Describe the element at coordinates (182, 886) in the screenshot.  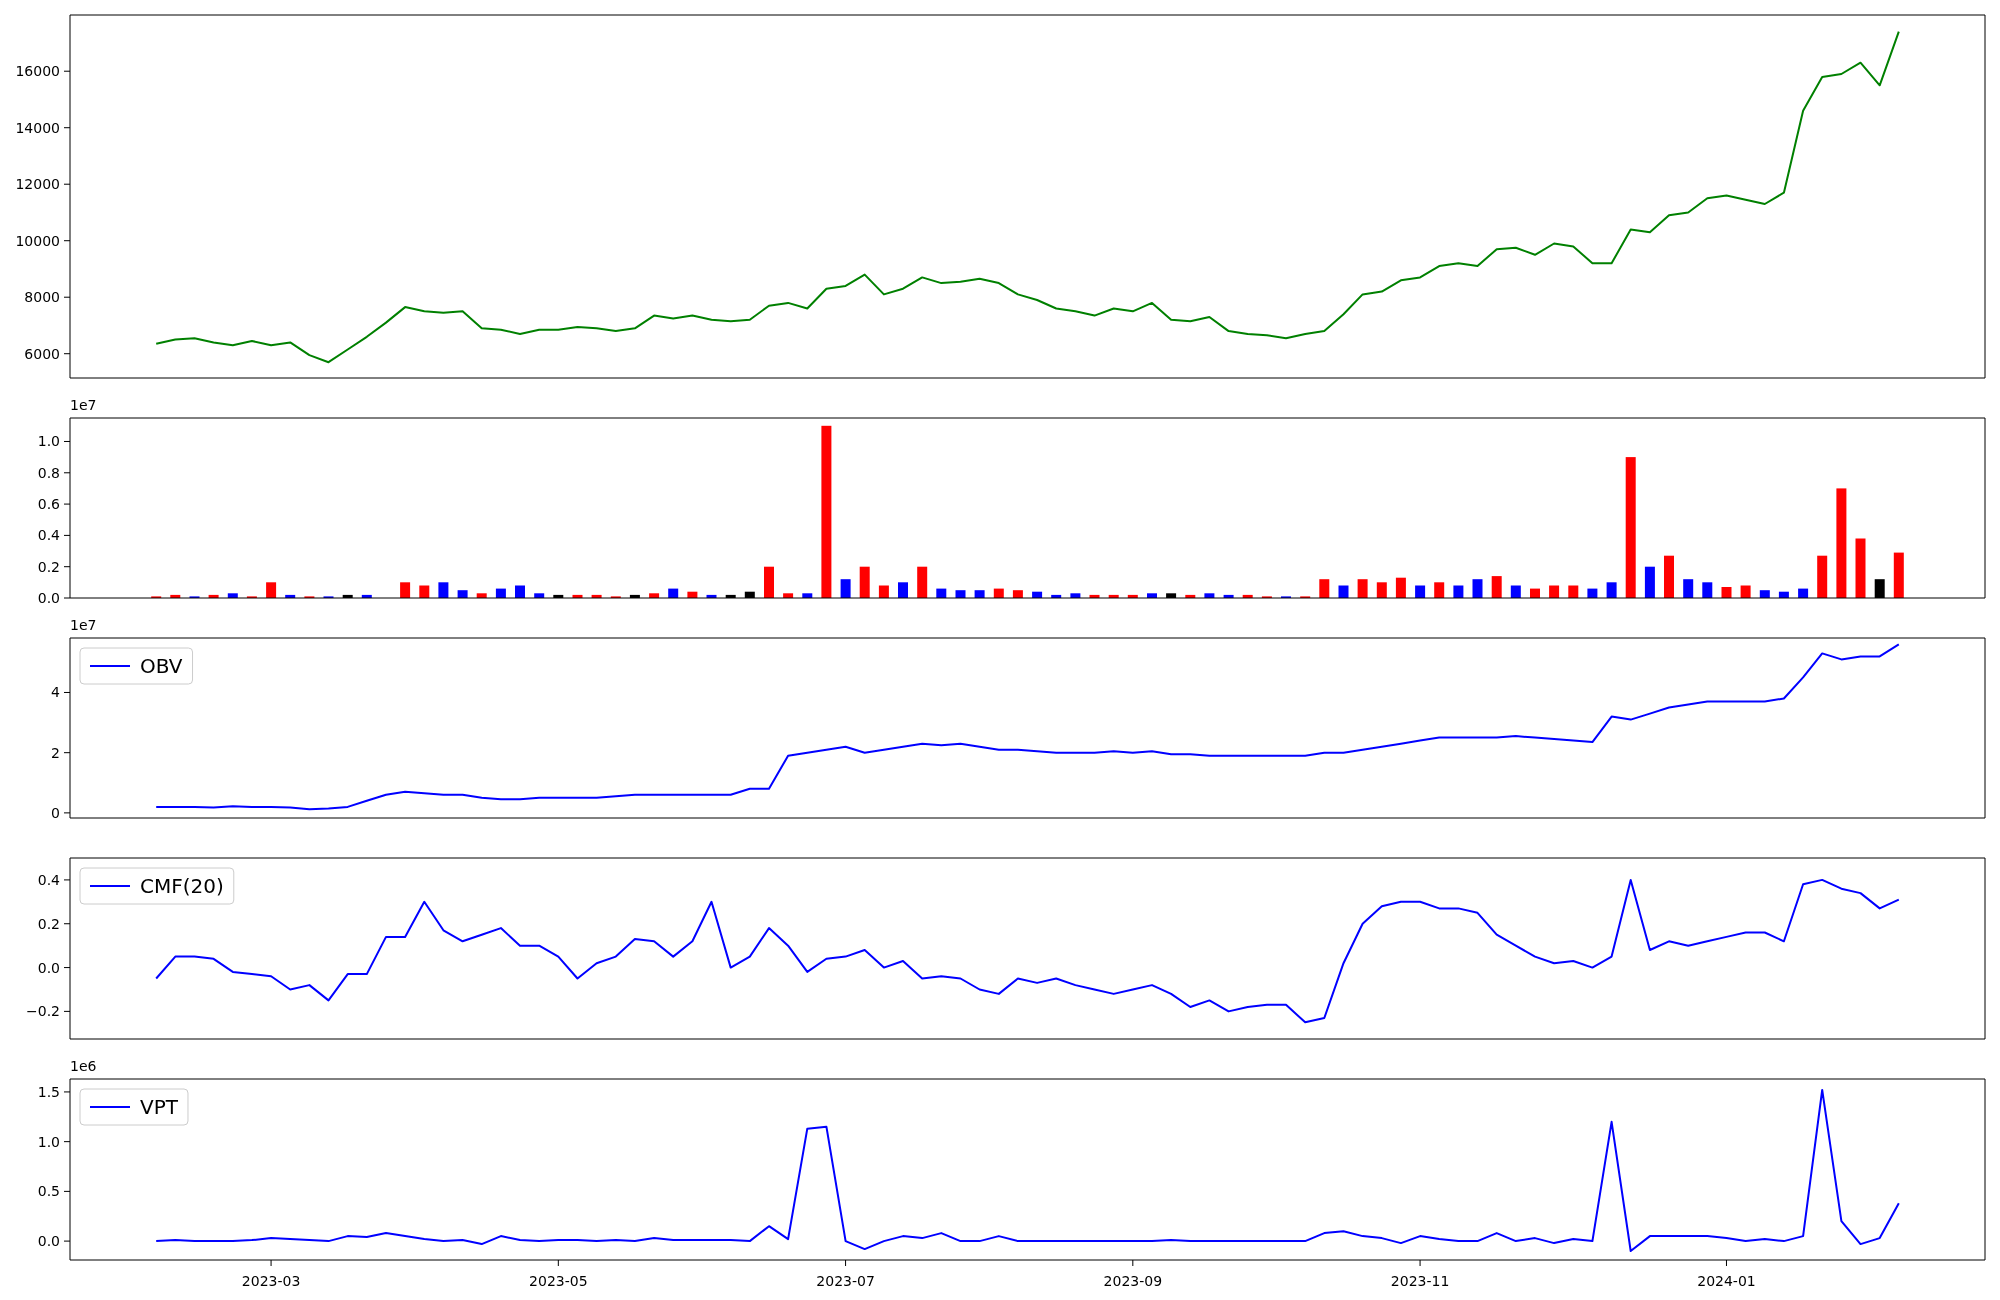
I see `legend-label: CMF(20)` at that location.